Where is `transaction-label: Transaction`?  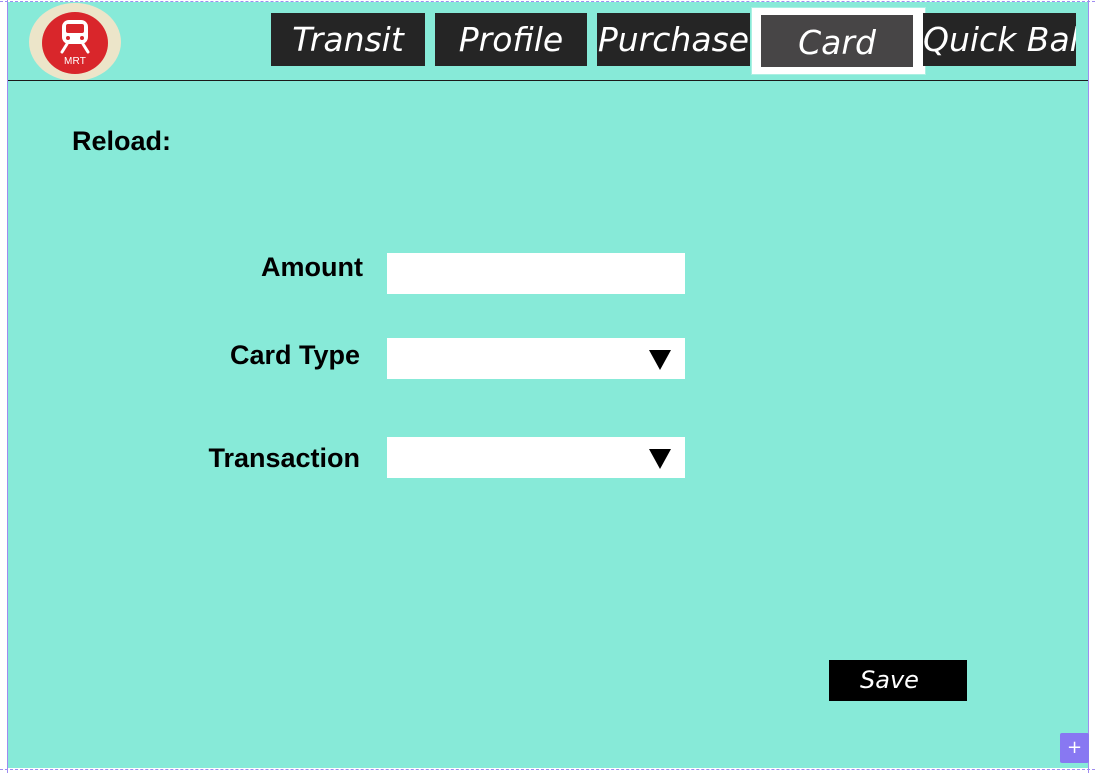
transaction-label: Transaction is located at coordinates (284, 458).